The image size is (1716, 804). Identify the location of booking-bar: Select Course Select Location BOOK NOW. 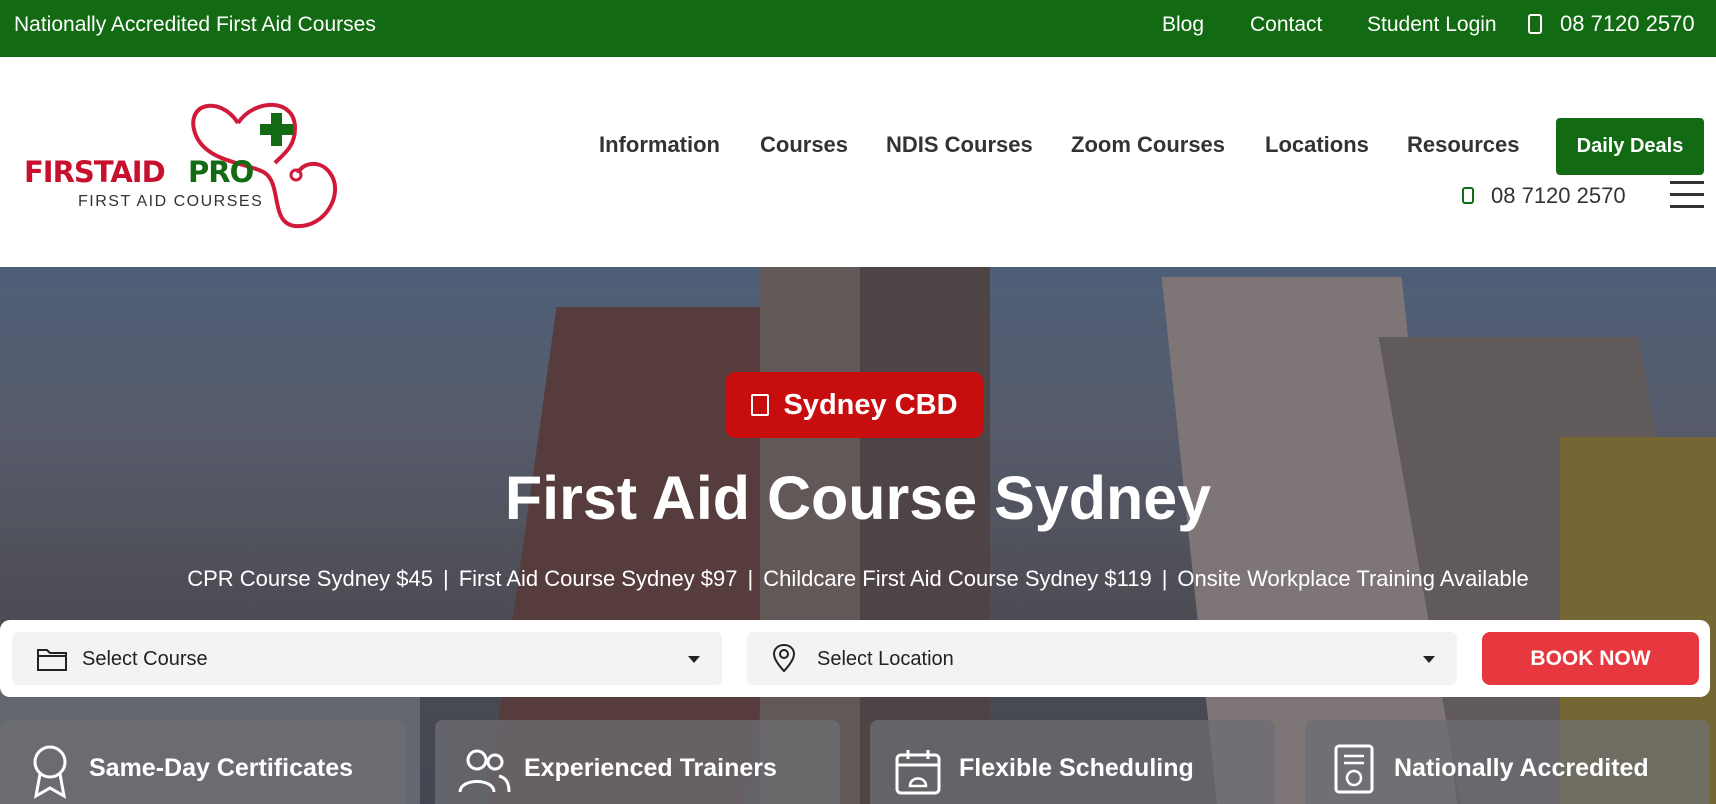
(855, 658).